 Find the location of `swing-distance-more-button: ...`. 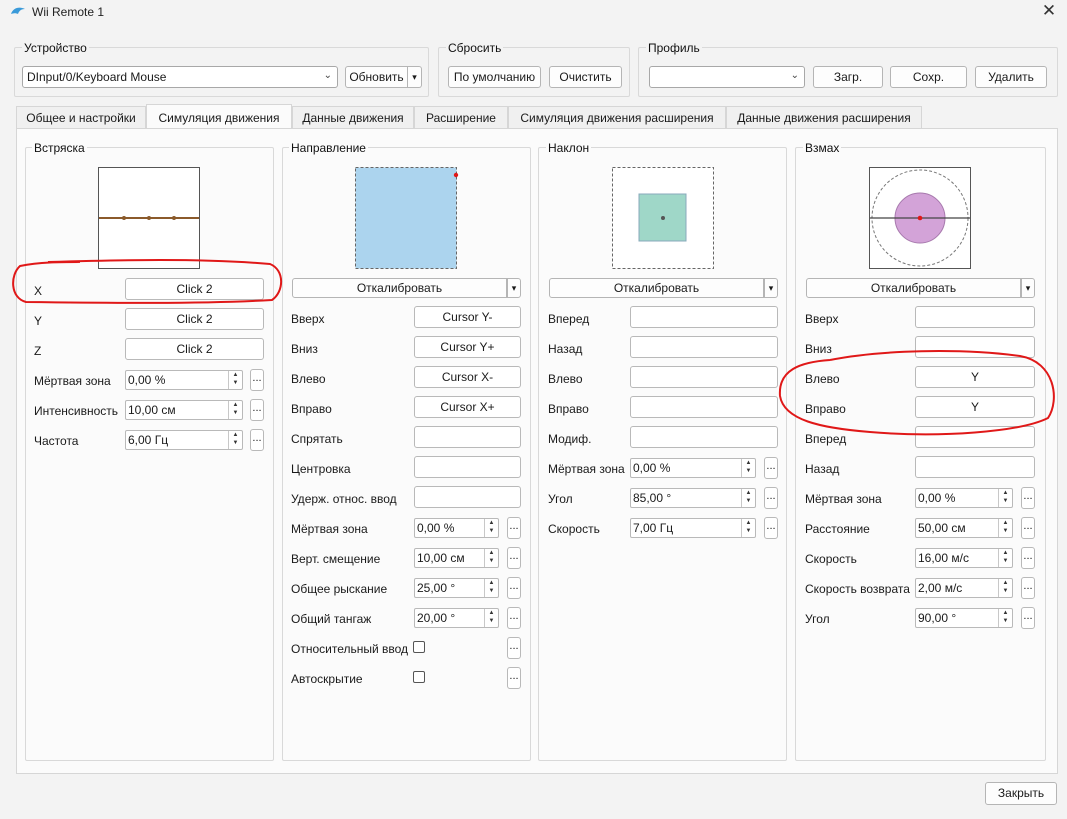

swing-distance-more-button: ... is located at coordinates (1028, 528).